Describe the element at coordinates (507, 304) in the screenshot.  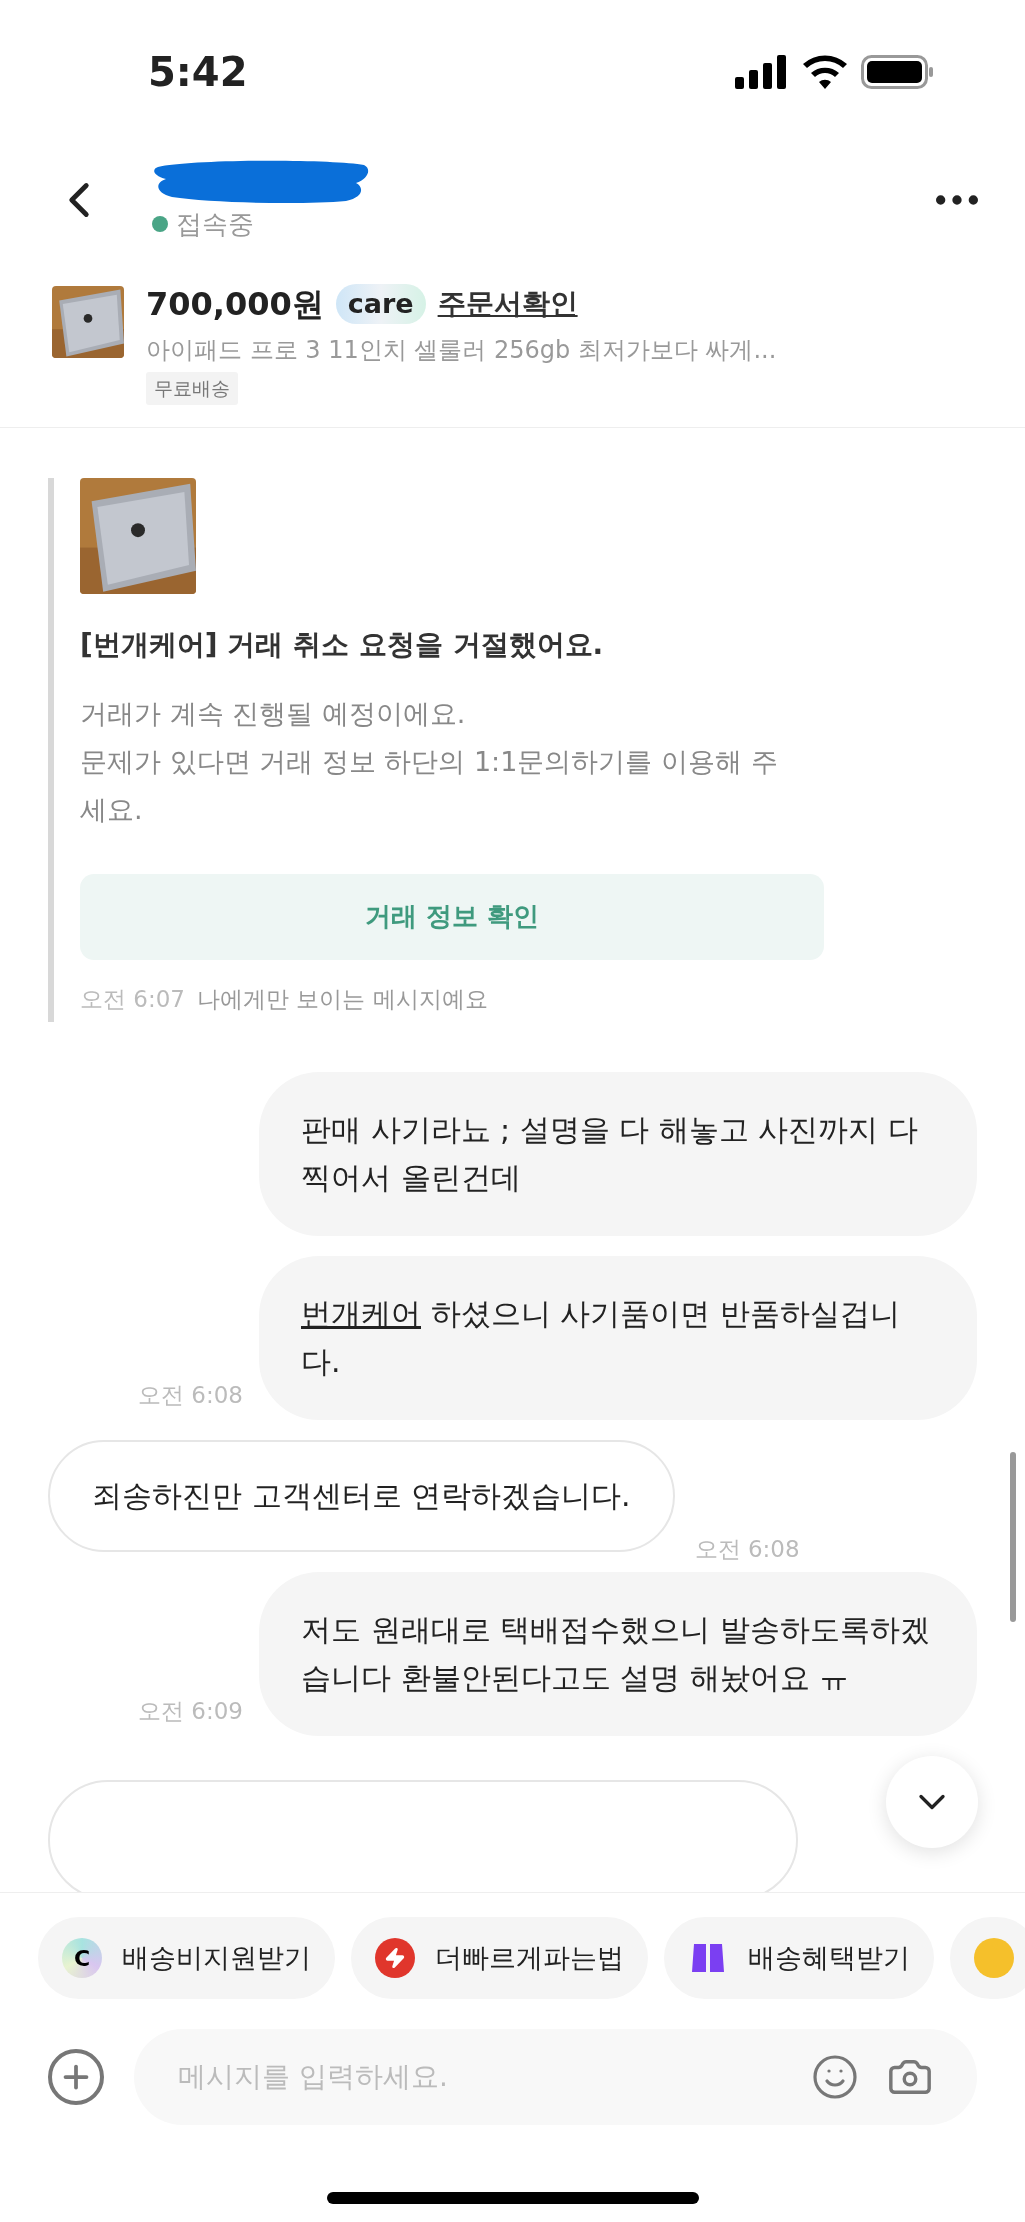
I see `order-link: 주문서확인` at that location.